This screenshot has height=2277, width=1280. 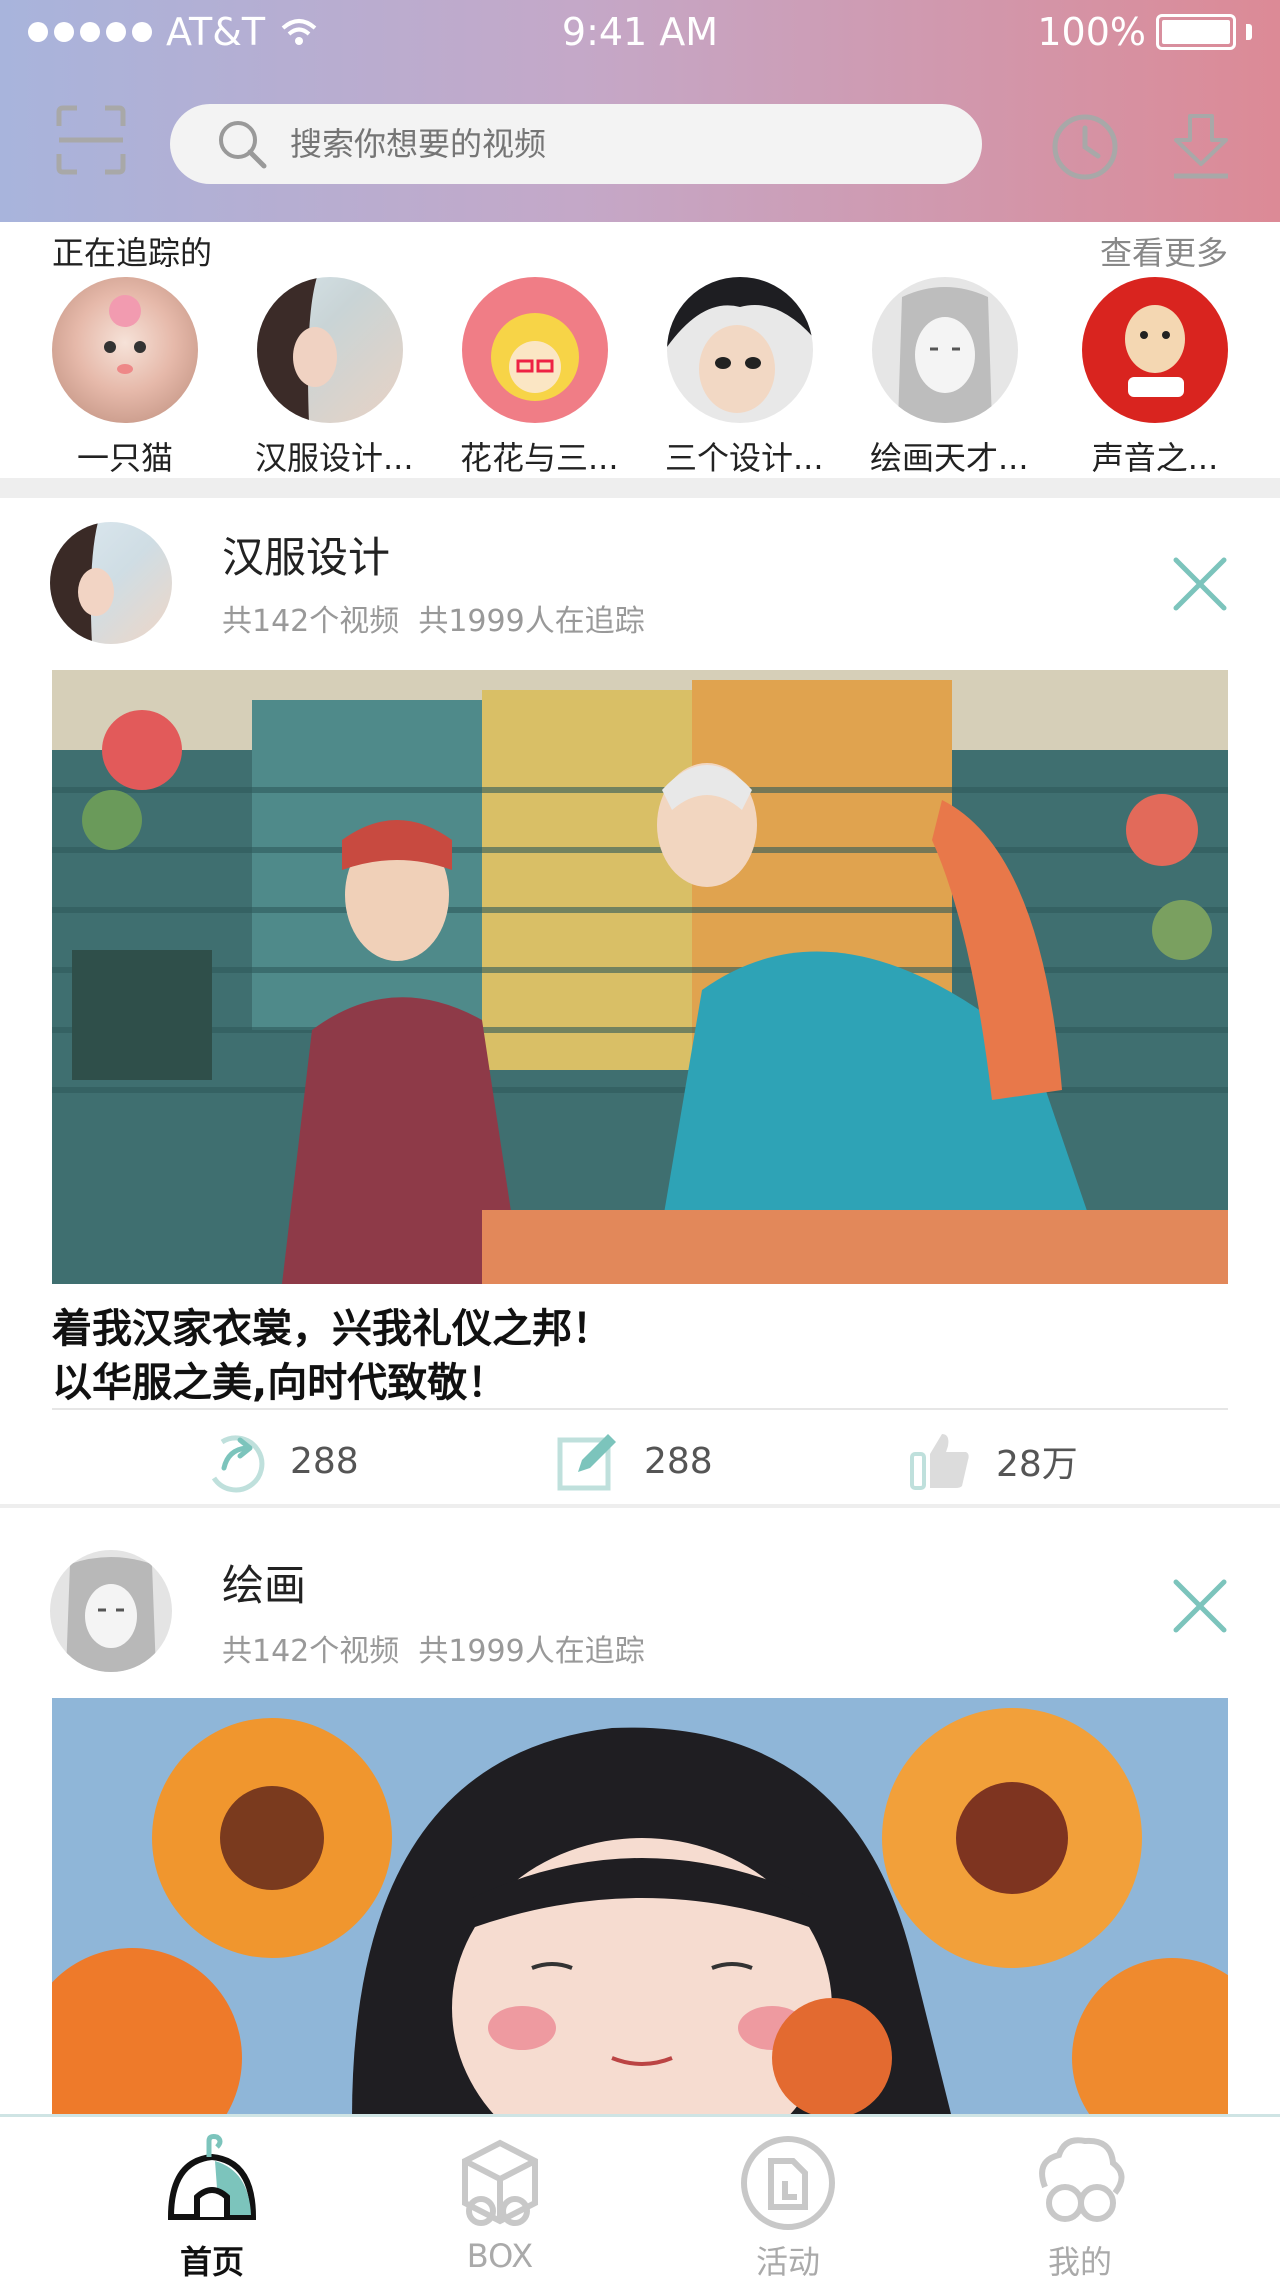 What do you see at coordinates (264, 1582) in the screenshot?
I see `post-title: 绘画` at bounding box center [264, 1582].